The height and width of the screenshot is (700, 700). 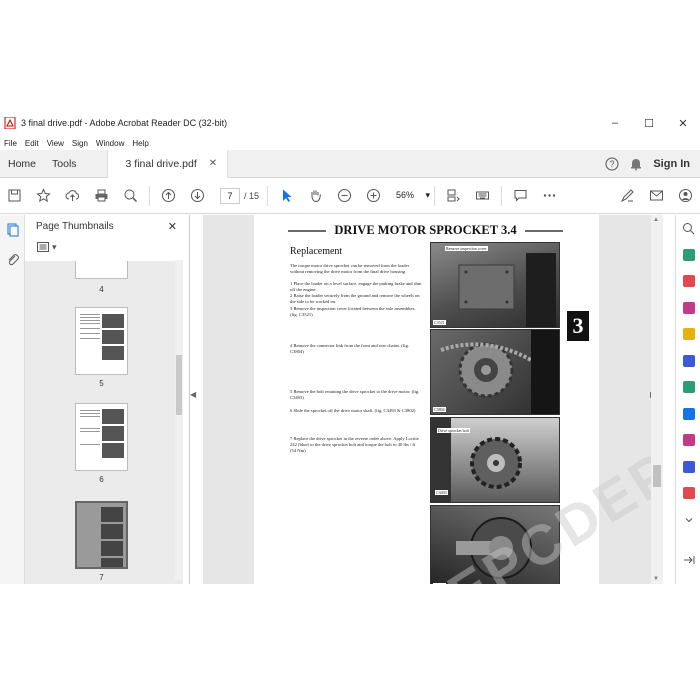 I want to click on bookmark-star-icon, so click(x=43, y=196).